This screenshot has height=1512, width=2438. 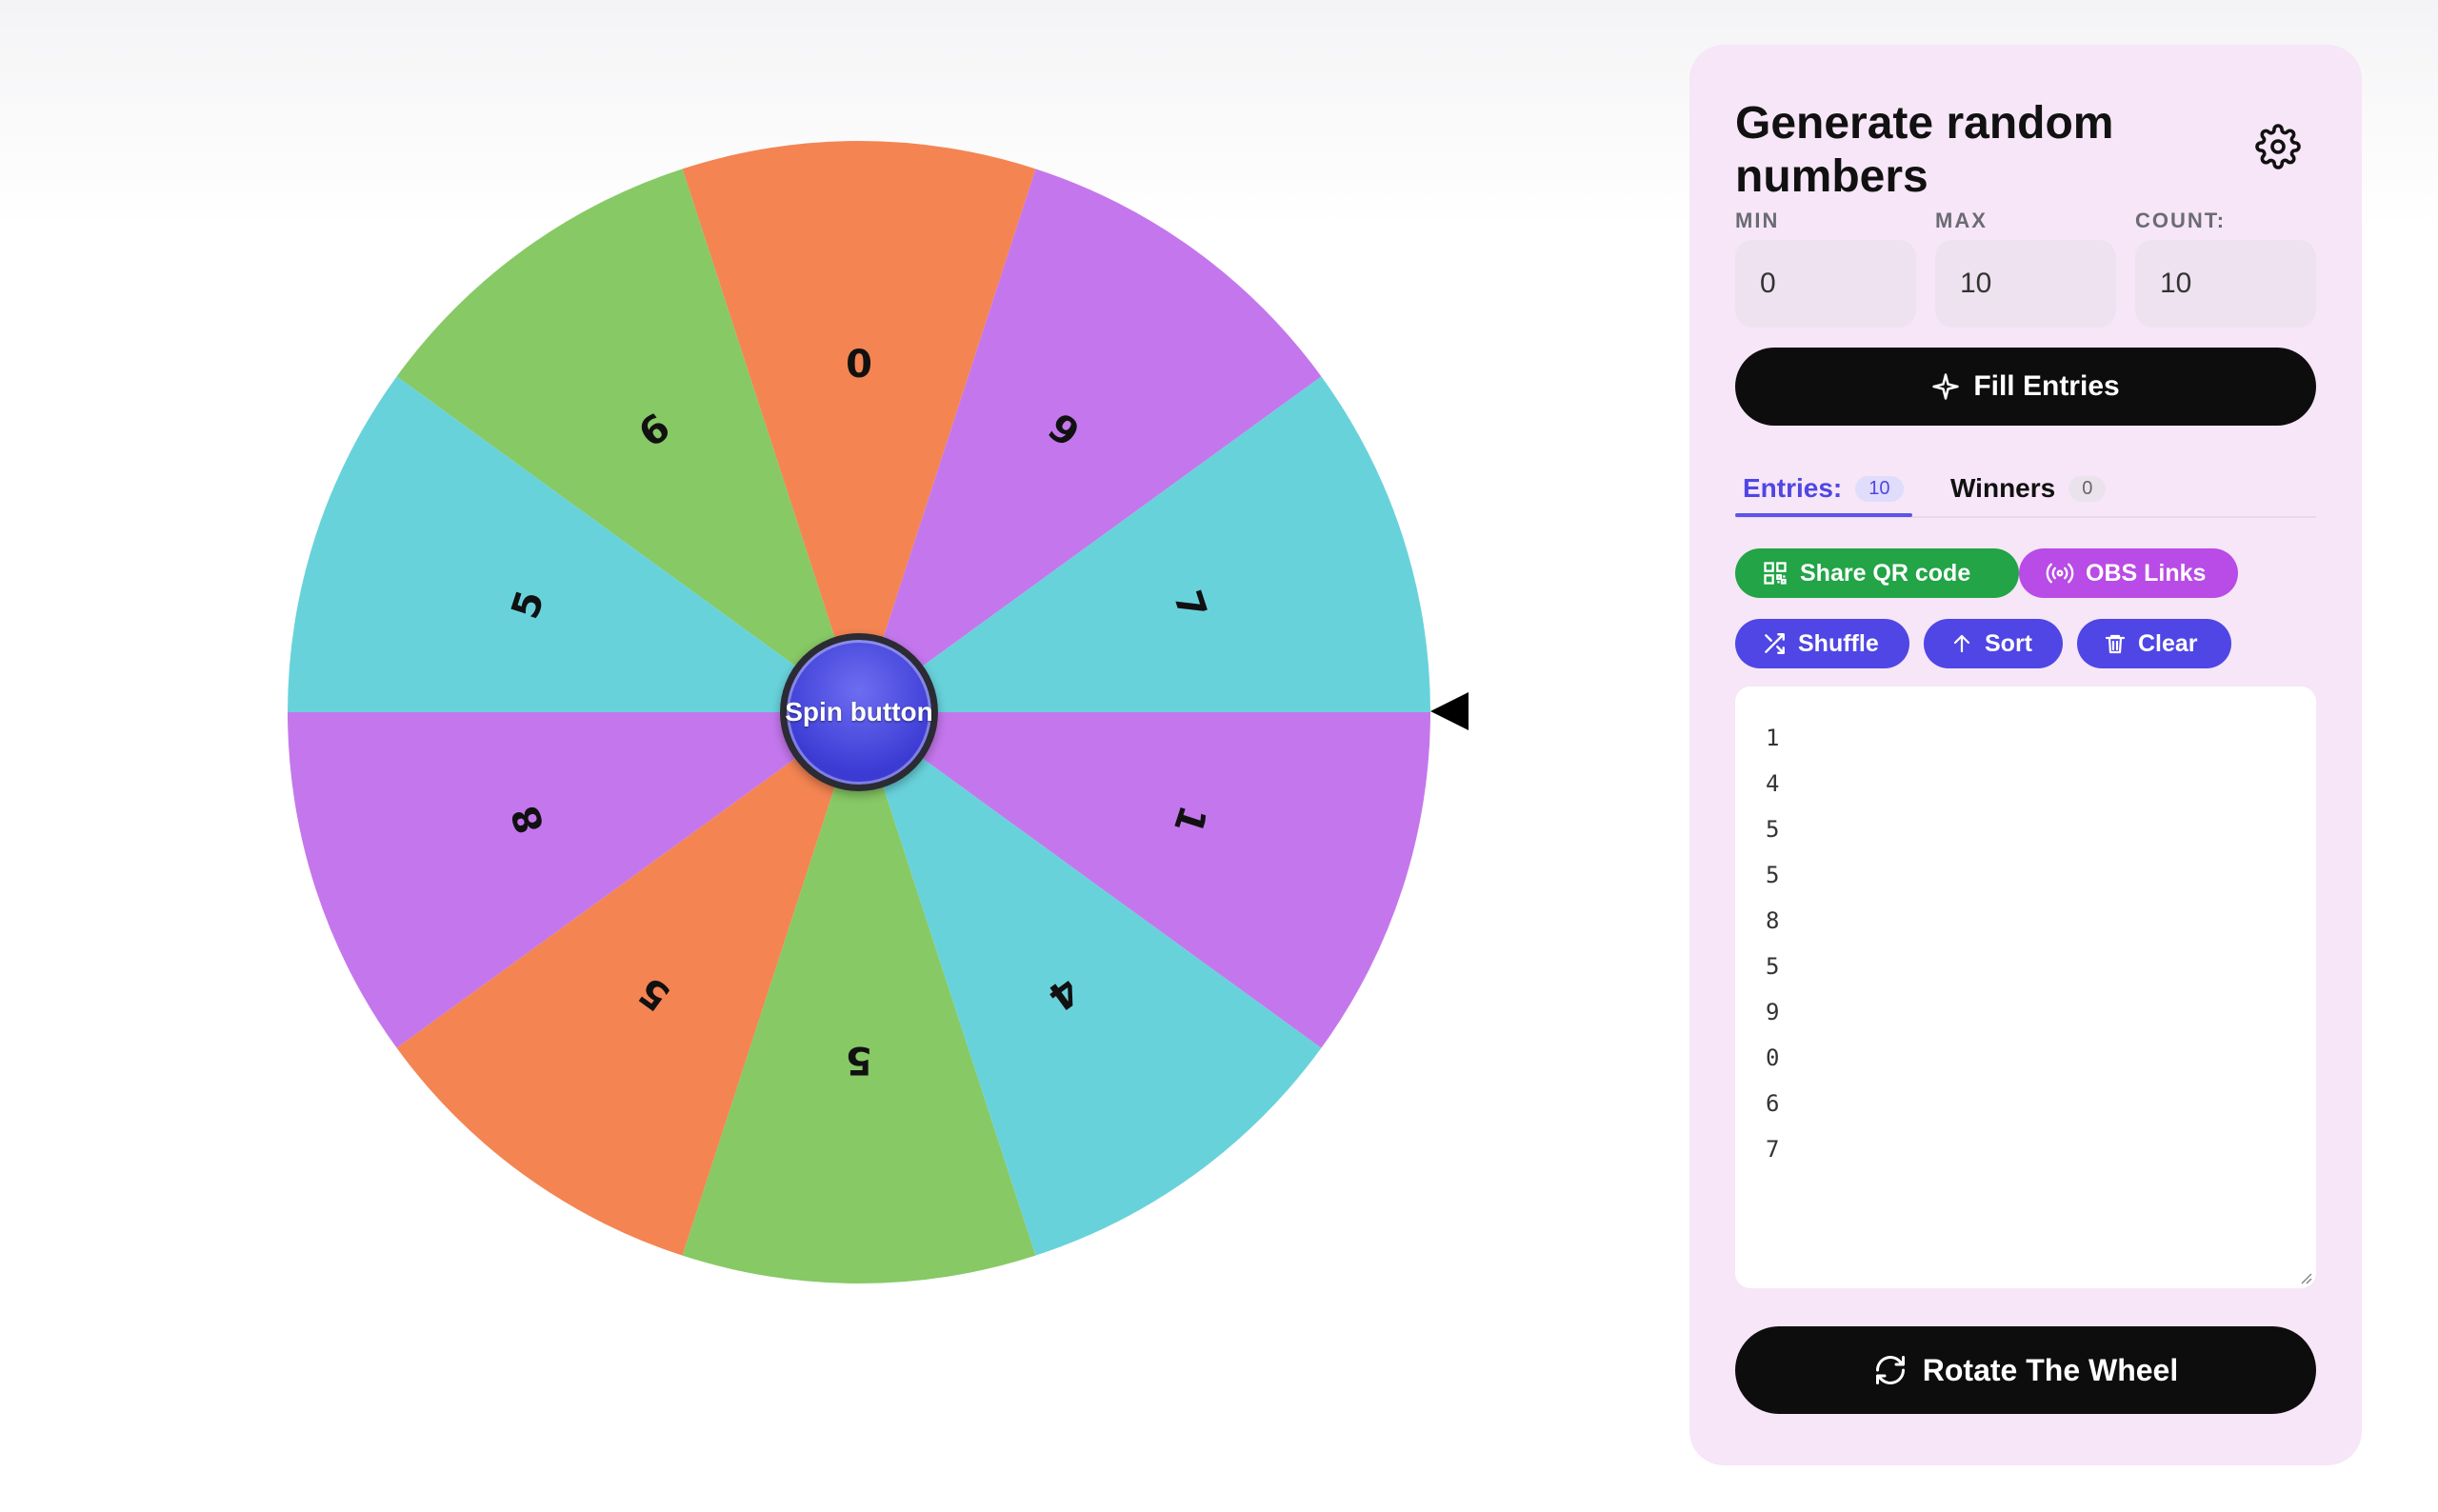 What do you see at coordinates (1757, 220) in the screenshot?
I see `min-label: MIN` at bounding box center [1757, 220].